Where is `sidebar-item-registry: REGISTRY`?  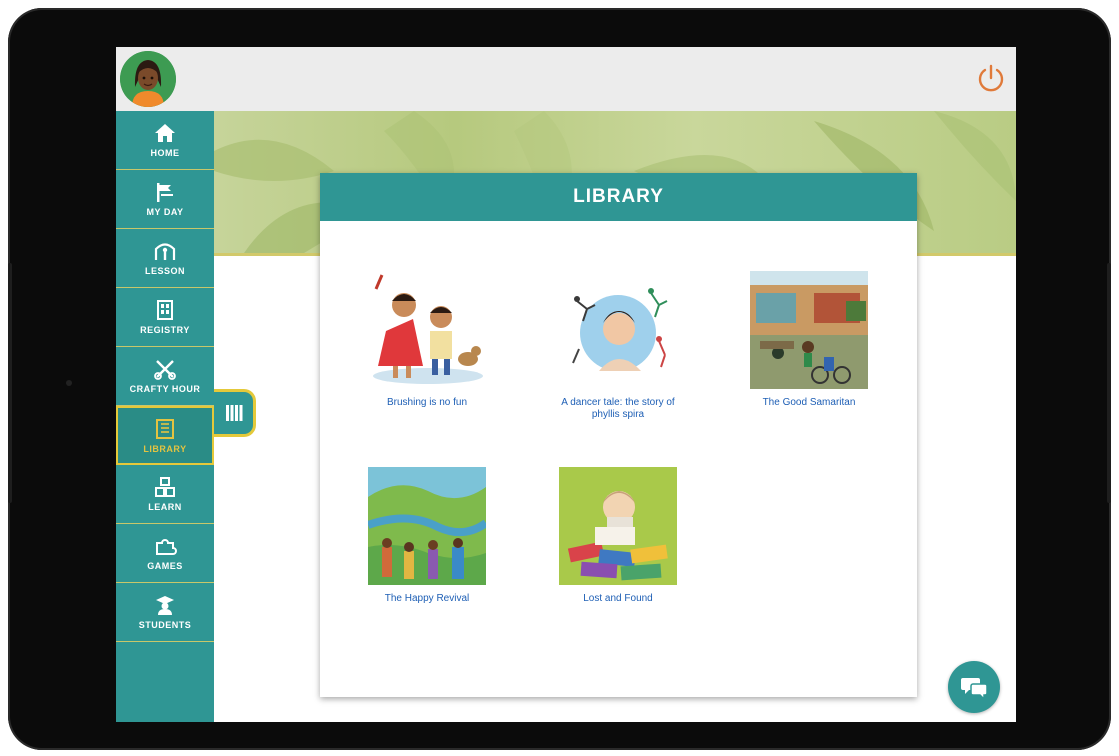
sidebar-item-registry: REGISTRY is located at coordinates (165, 317).